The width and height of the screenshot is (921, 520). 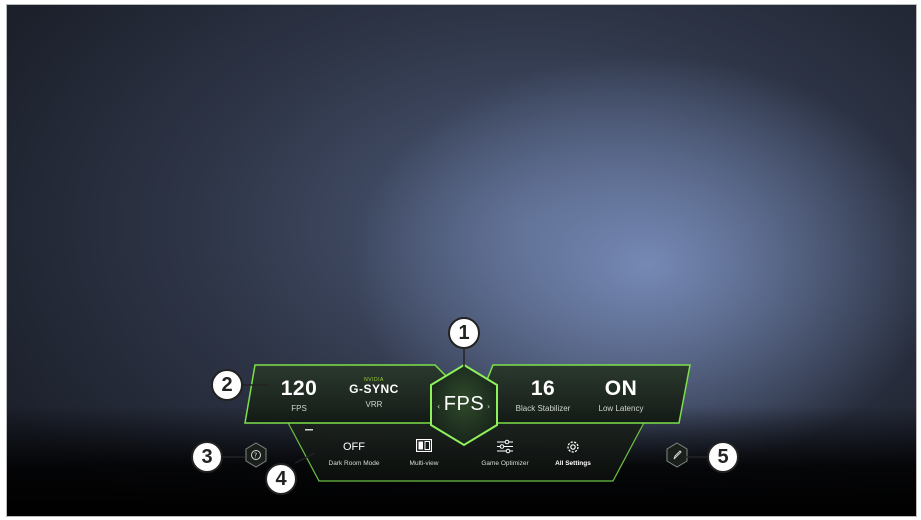 I want to click on callout-4: 4, so click(x=281, y=479).